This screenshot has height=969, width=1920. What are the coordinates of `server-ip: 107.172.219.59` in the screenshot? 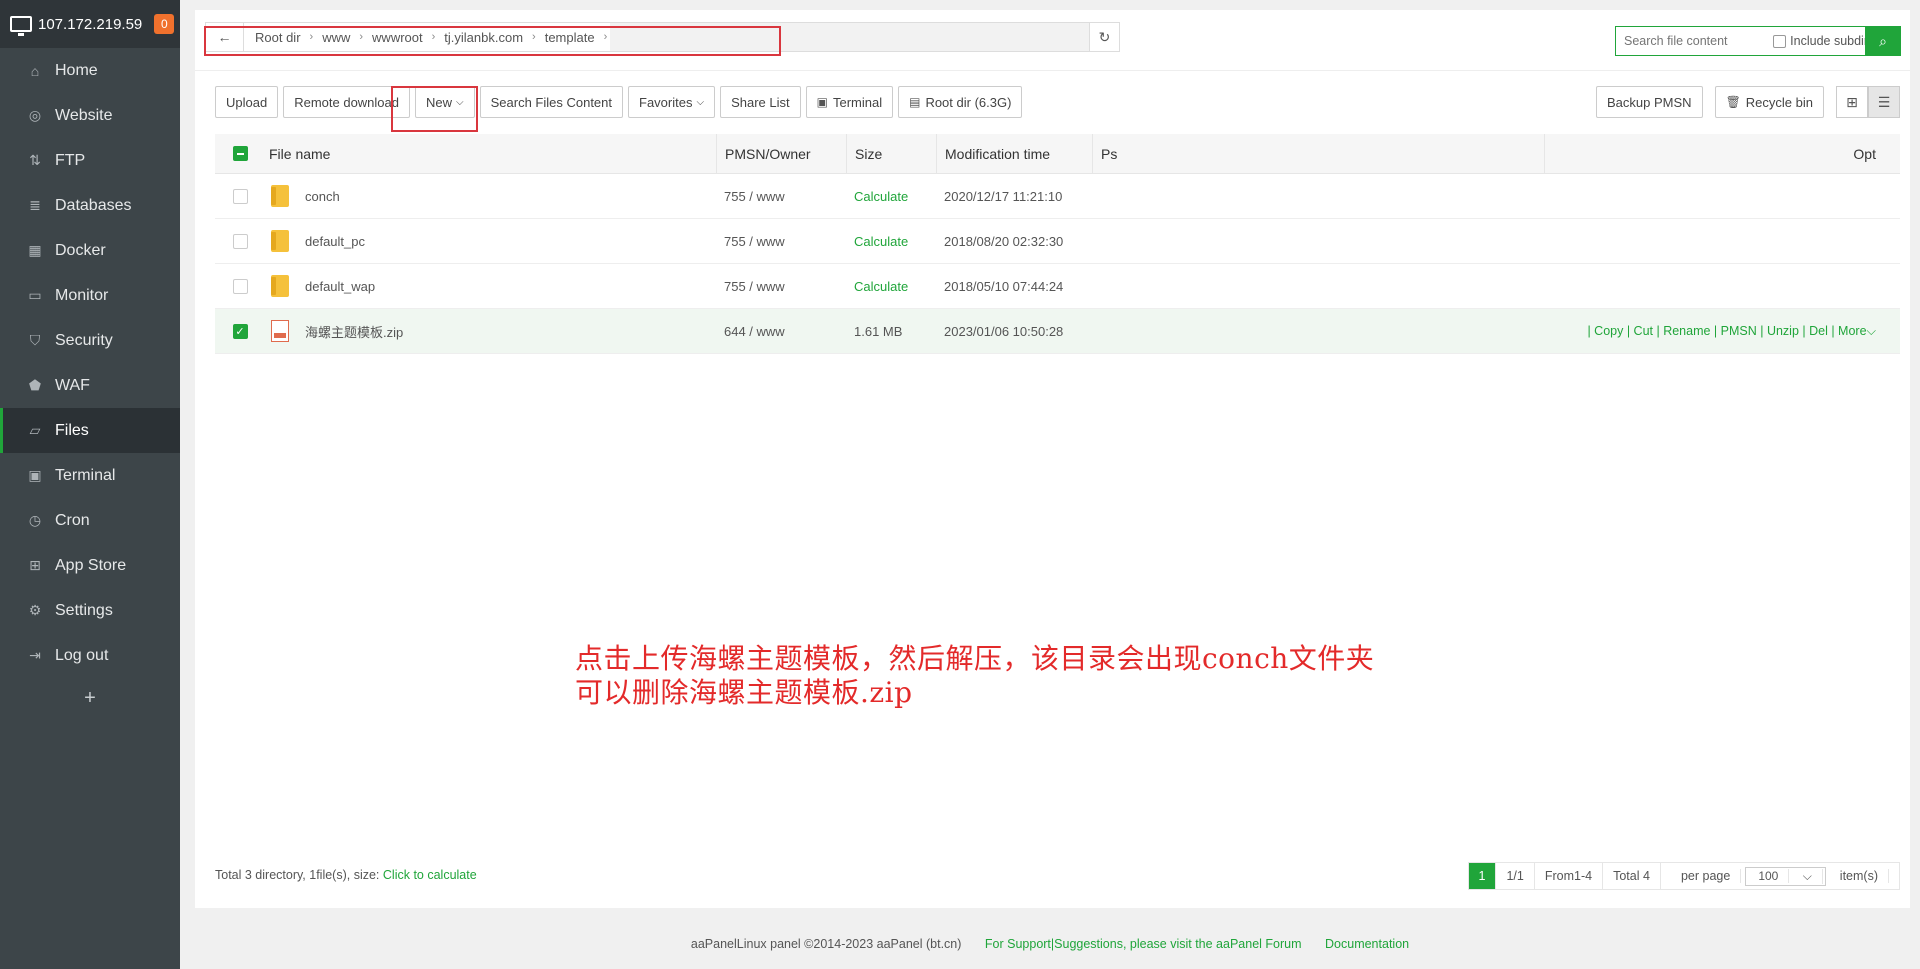 It's located at (90, 24).